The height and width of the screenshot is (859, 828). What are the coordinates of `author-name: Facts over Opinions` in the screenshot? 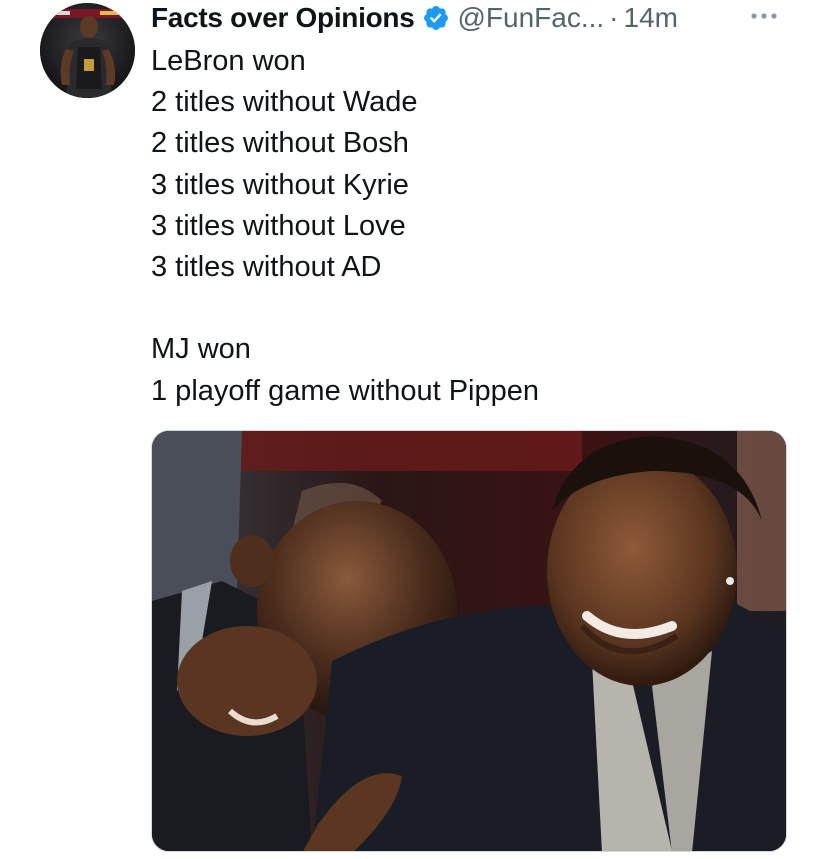 It's located at (283, 18).